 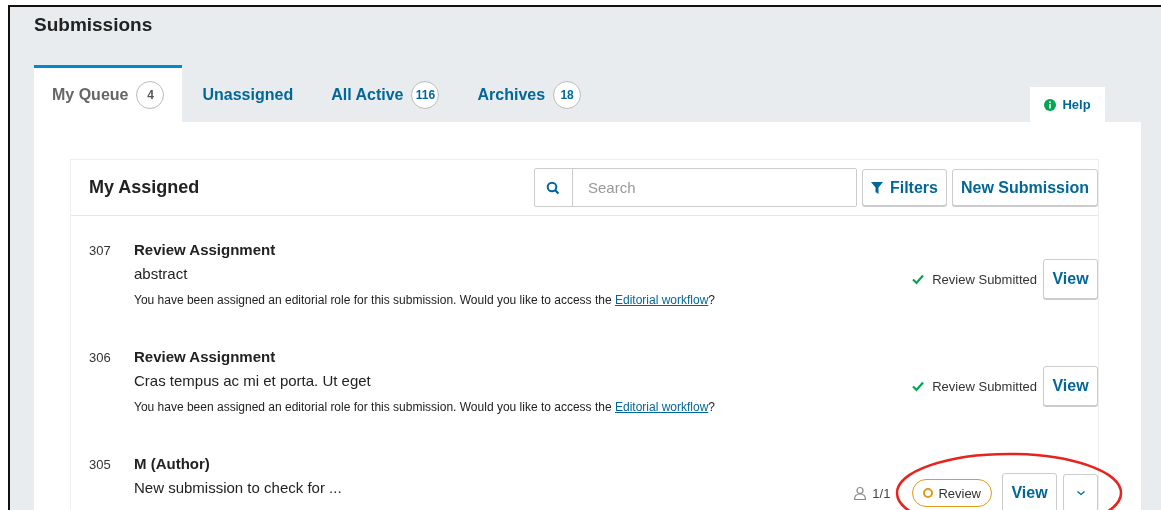 What do you see at coordinates (529, 94) in the screenshot?
I see `tab: Archives 18` at bounding box center [529, 94].